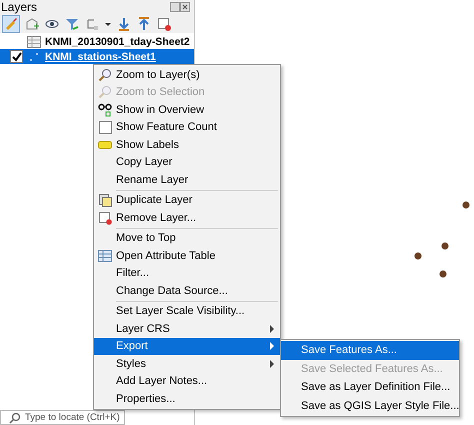 The image size is (474, 425). What do you see at coordinates (187, 127) in the screenshot?
I see `menu-item: Show Feature Count` at bounding box center [187, 127].